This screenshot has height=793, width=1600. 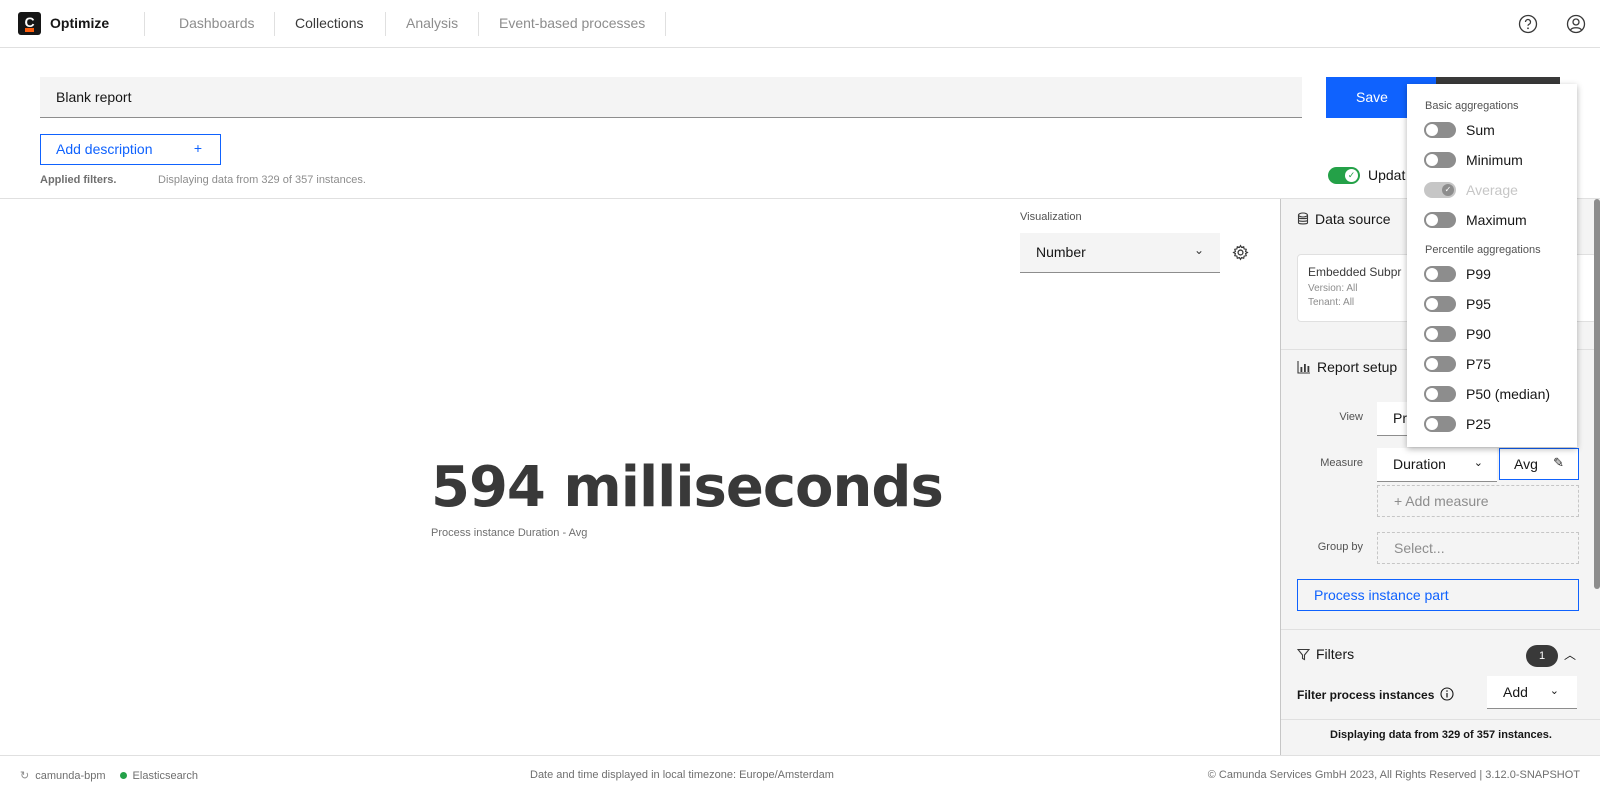 What do you see at coordinates (1459, 130) in the screenshot?
I see `aggregation-option-sum: Sum` at bounding box center [1459, 130].